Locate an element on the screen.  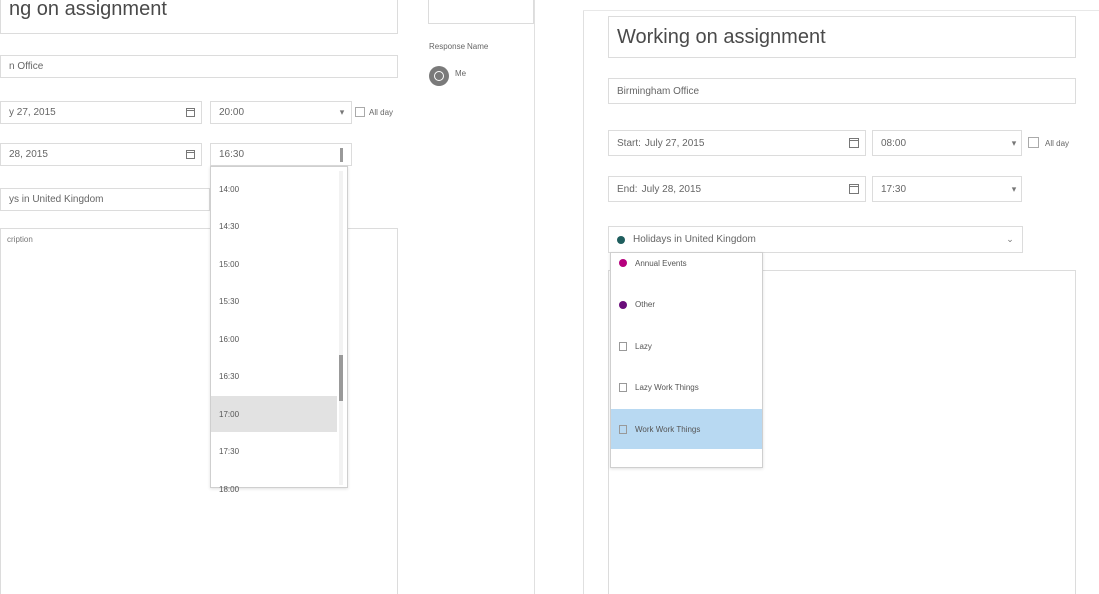
category-option: Lazy Work Things is located at coordinates (686, 388).